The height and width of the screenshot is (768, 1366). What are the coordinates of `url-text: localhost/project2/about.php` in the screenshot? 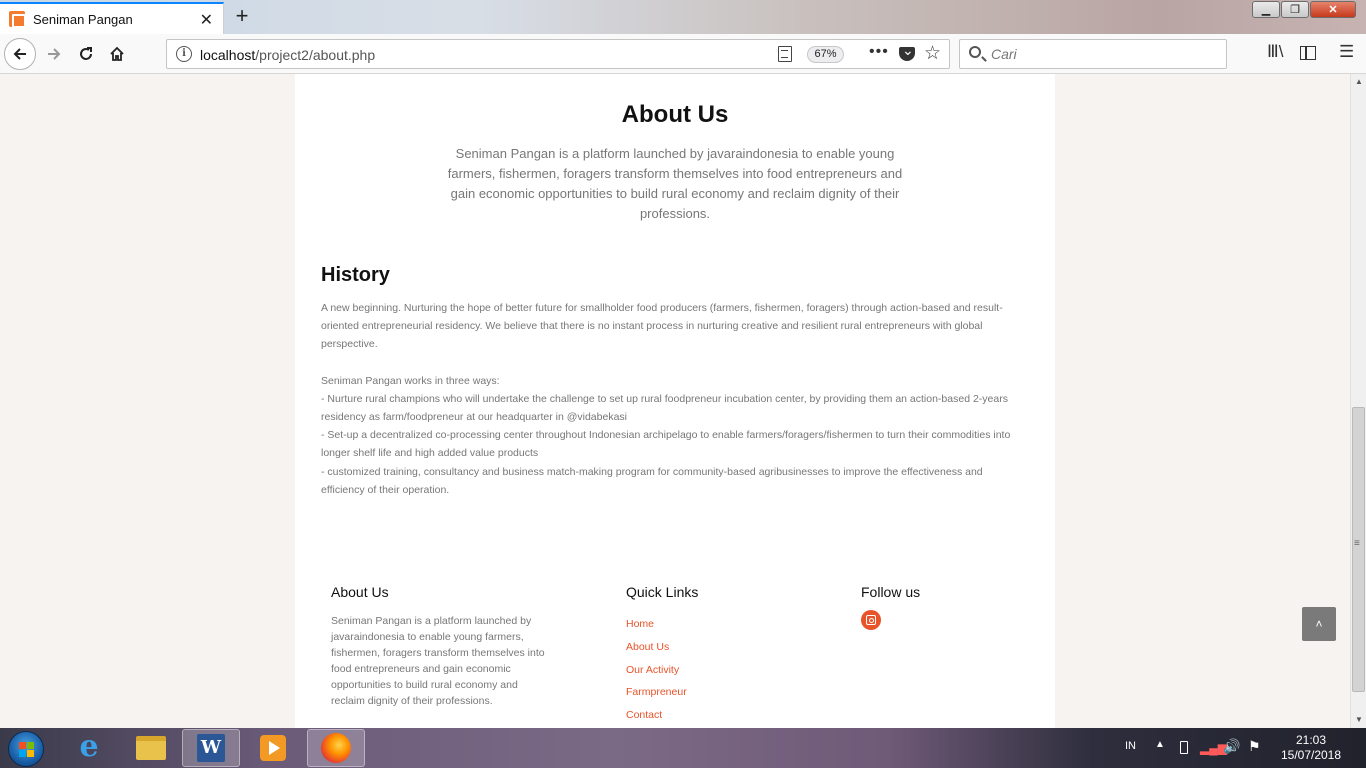 It's located at (287, 55).